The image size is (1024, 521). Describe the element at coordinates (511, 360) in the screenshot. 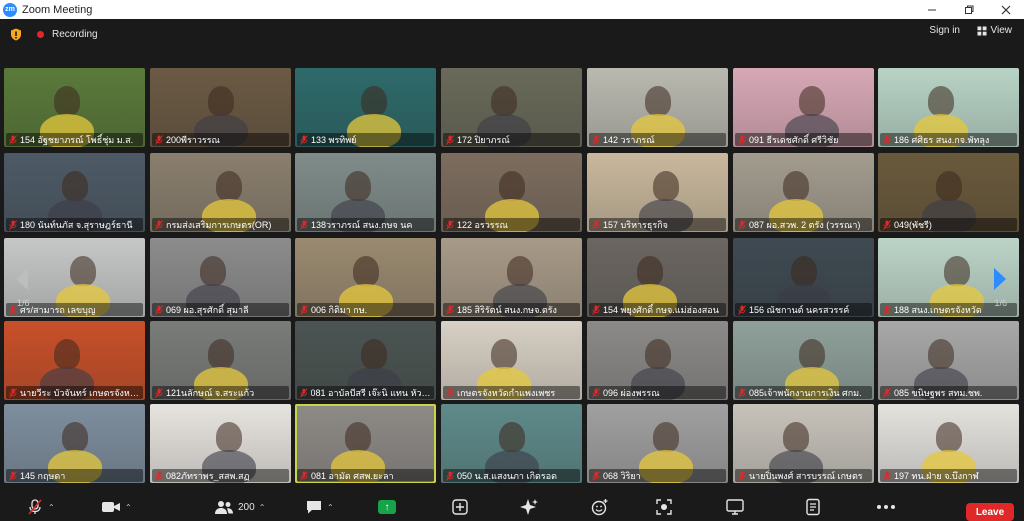

I see `participant-tile: เกษตรจังหวัดกำแพงเพชร` at that location.